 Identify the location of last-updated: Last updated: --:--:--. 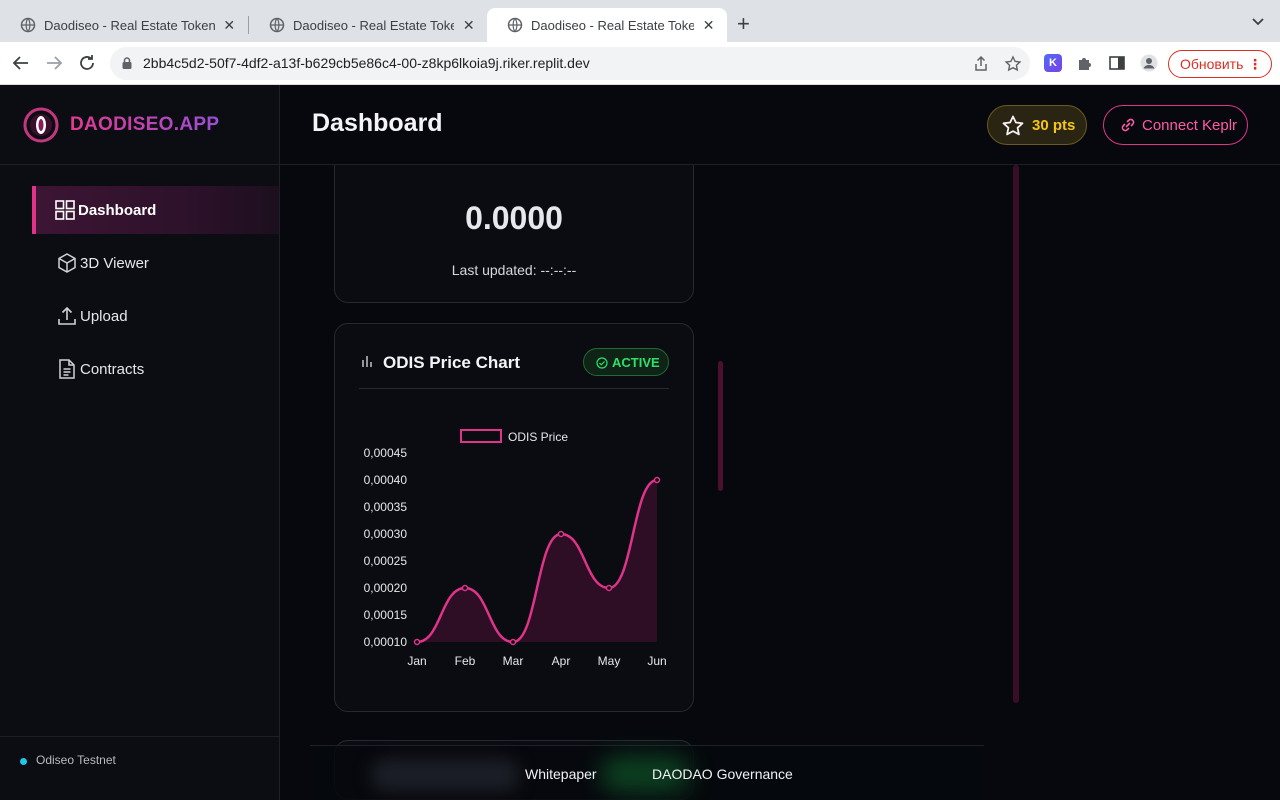
(514, 270).